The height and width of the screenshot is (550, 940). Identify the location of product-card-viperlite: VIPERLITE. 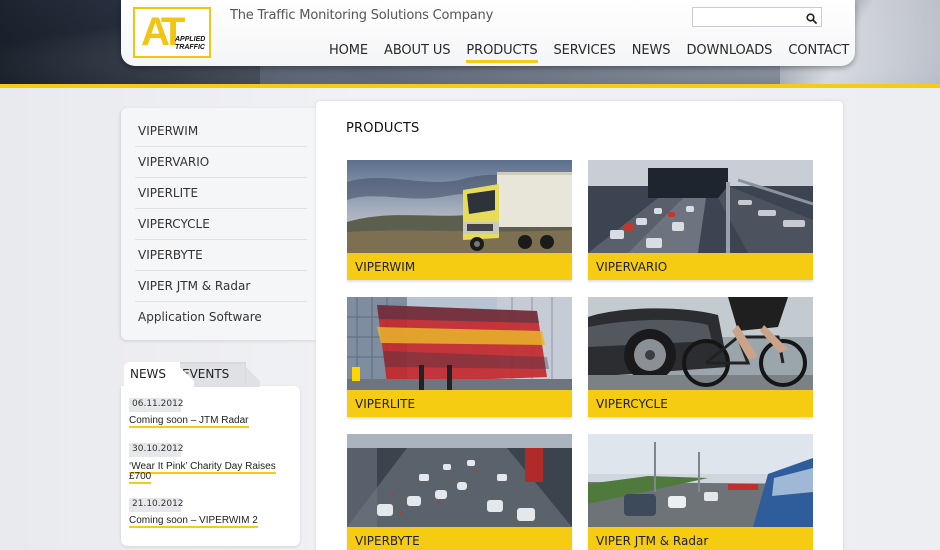
(459, 357).